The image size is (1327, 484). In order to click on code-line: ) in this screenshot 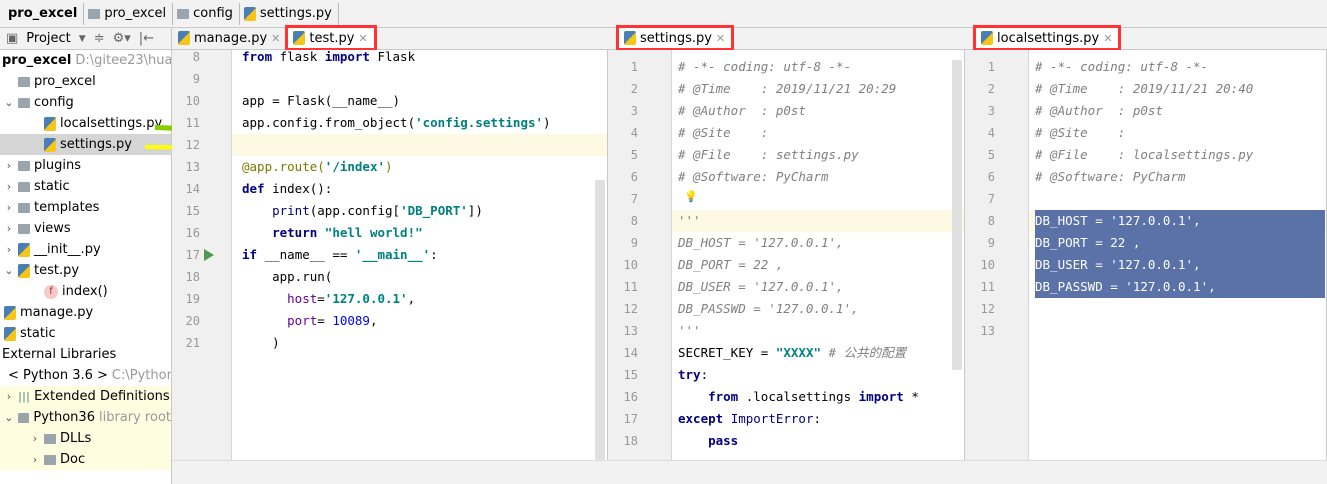, I will do `click(261, 343)`.